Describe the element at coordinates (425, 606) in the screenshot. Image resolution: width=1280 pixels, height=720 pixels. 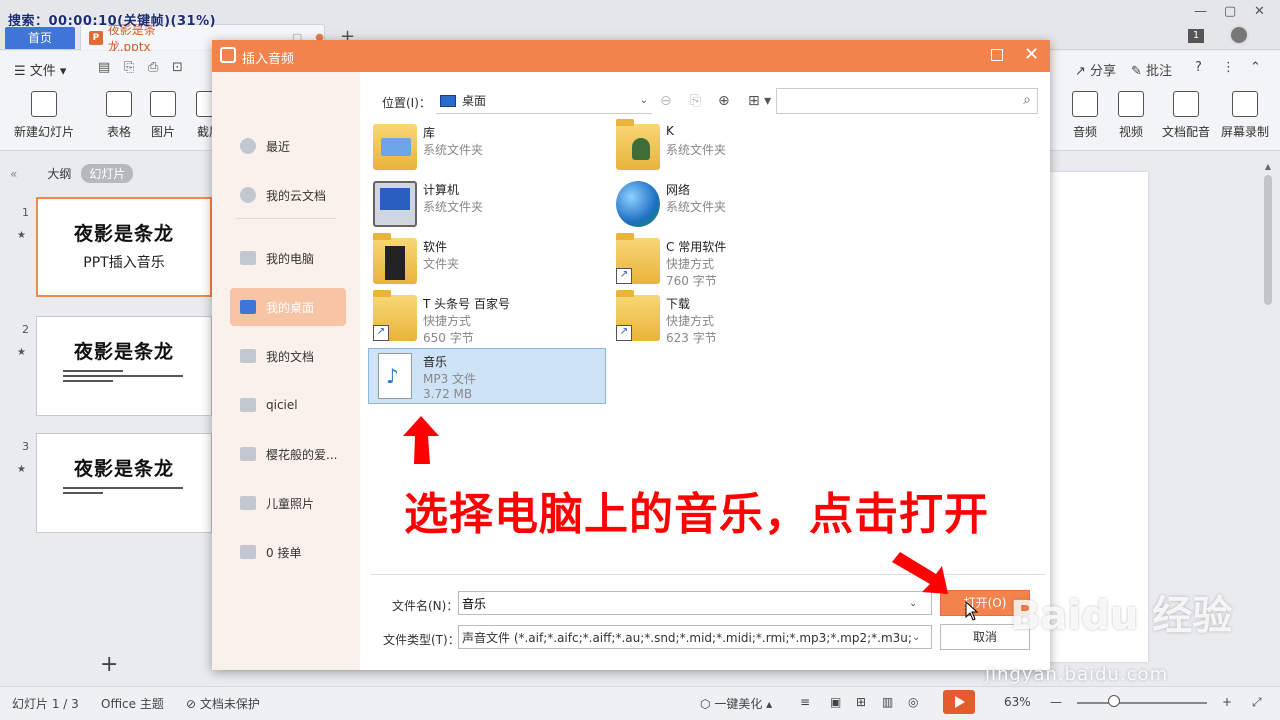
I see `filename-label: 文件名(N)：` at that location.